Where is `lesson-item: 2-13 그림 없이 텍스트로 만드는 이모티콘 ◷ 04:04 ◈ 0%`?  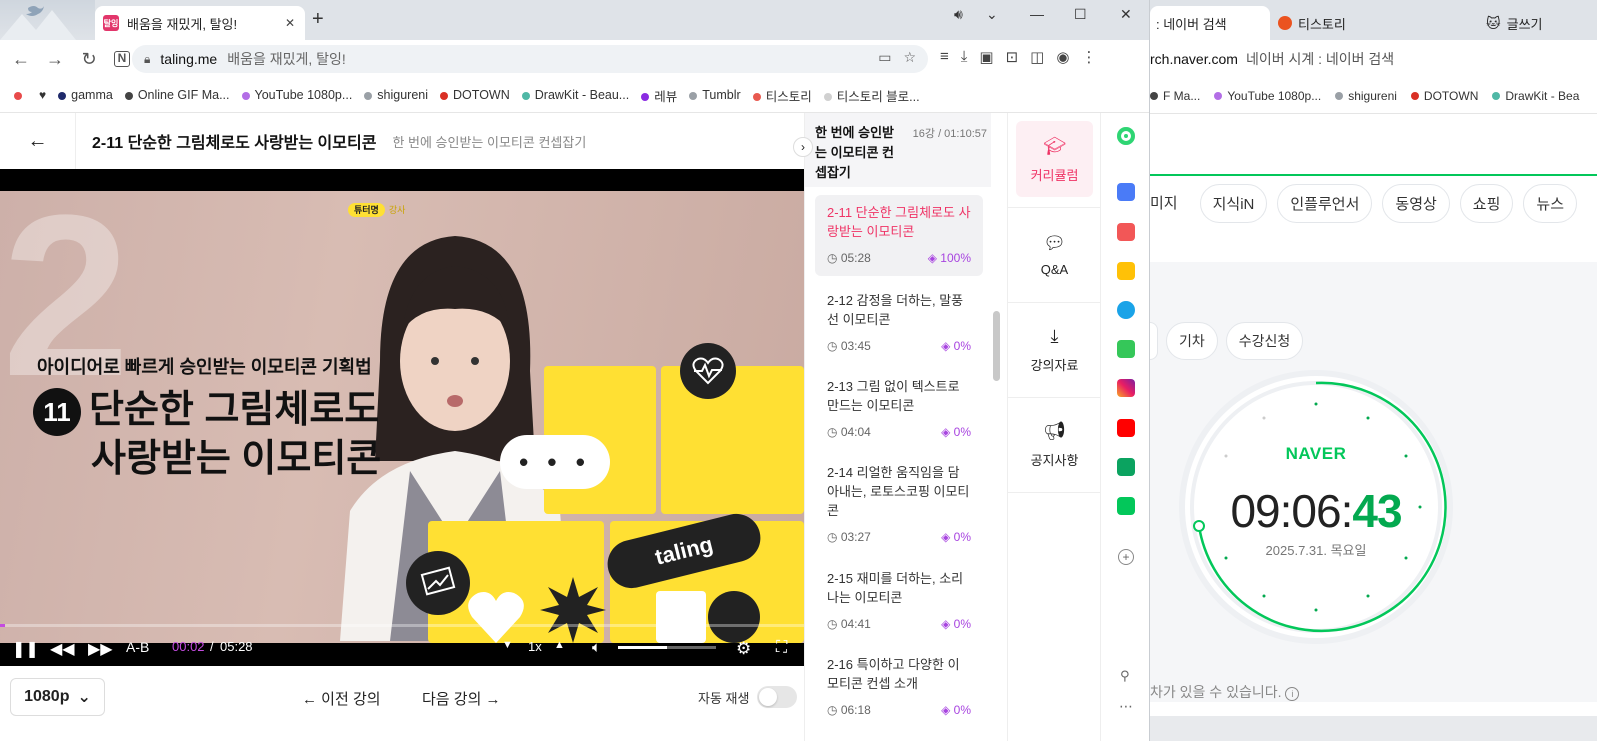 lesson-item: 2-13 그림 없이 텍스트로 만드는 이모티콘 ◷ 04:04 ◈ 0% is located at coordinates (899, 409).